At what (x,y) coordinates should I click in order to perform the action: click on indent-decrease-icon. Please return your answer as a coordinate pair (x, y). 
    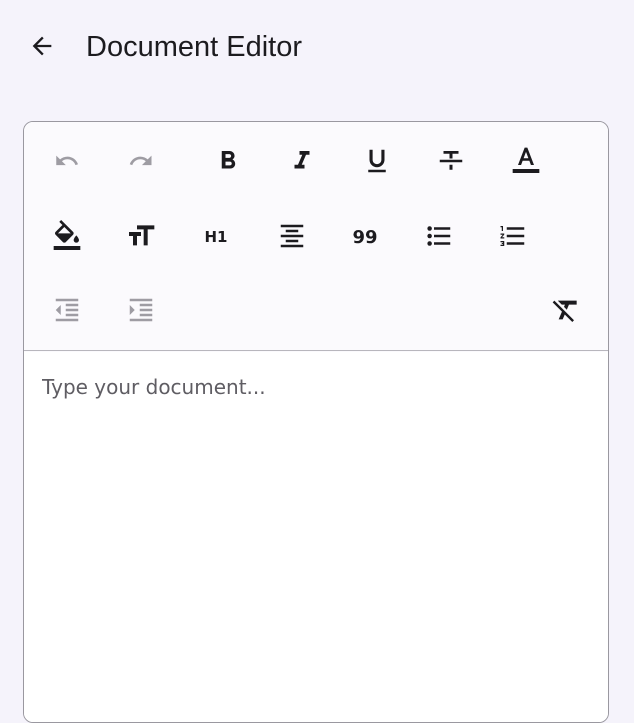
    Looking at the image, I should click on (67, 310).